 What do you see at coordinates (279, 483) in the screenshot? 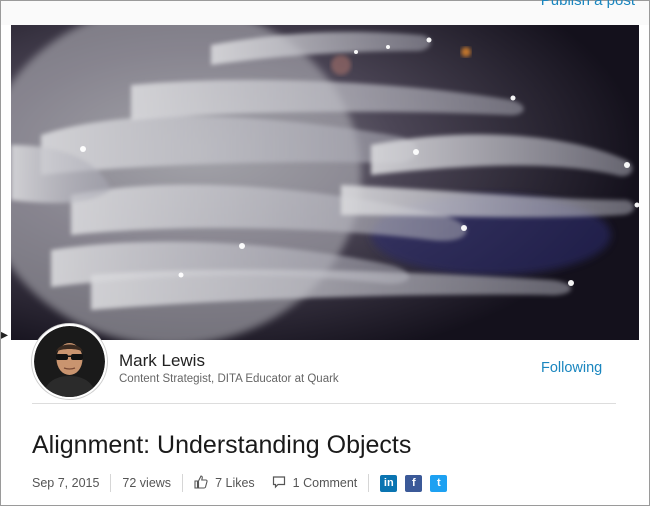
I see `comment-icon` at bounding box center [279, 483].